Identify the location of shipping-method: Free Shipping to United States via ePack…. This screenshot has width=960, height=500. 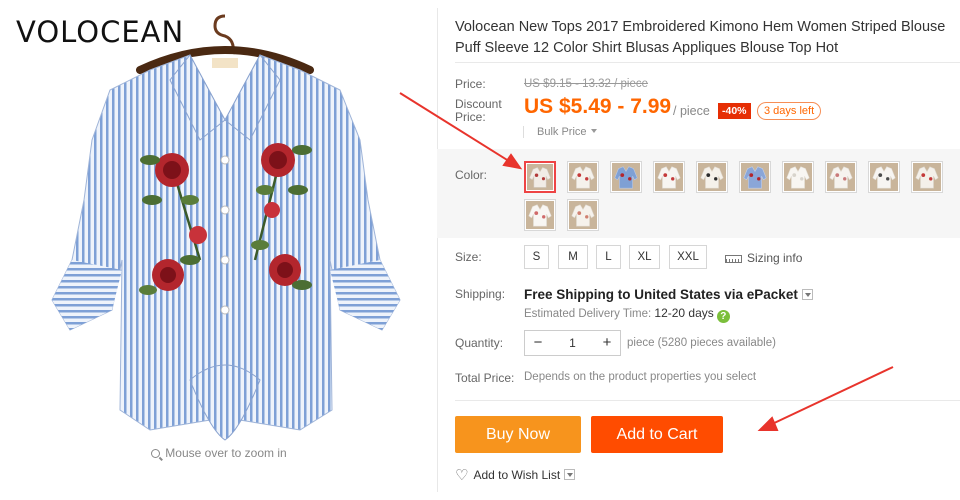
(668, 294).